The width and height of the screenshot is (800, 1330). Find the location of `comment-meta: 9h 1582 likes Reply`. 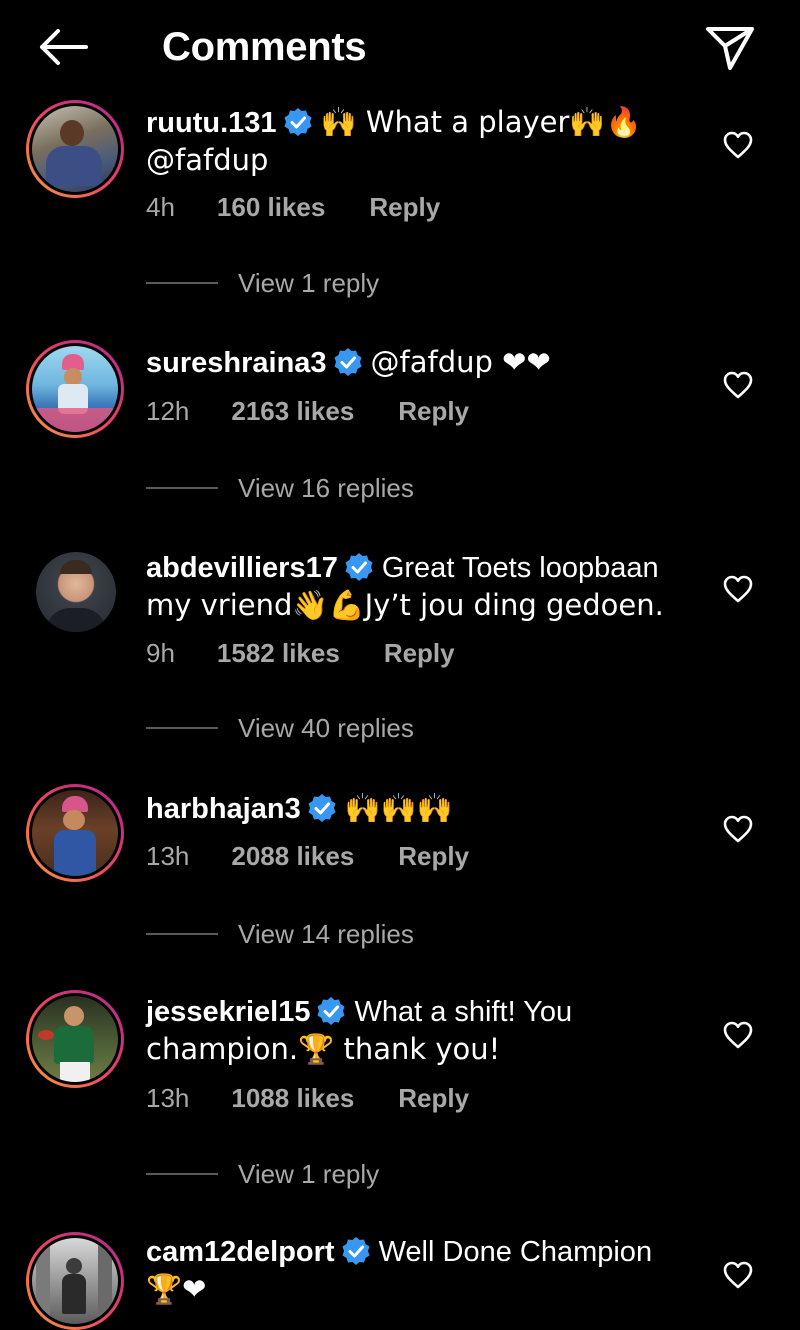

comment-meta: 9h 1582 likes Reply is located at coordinates (300, 653).